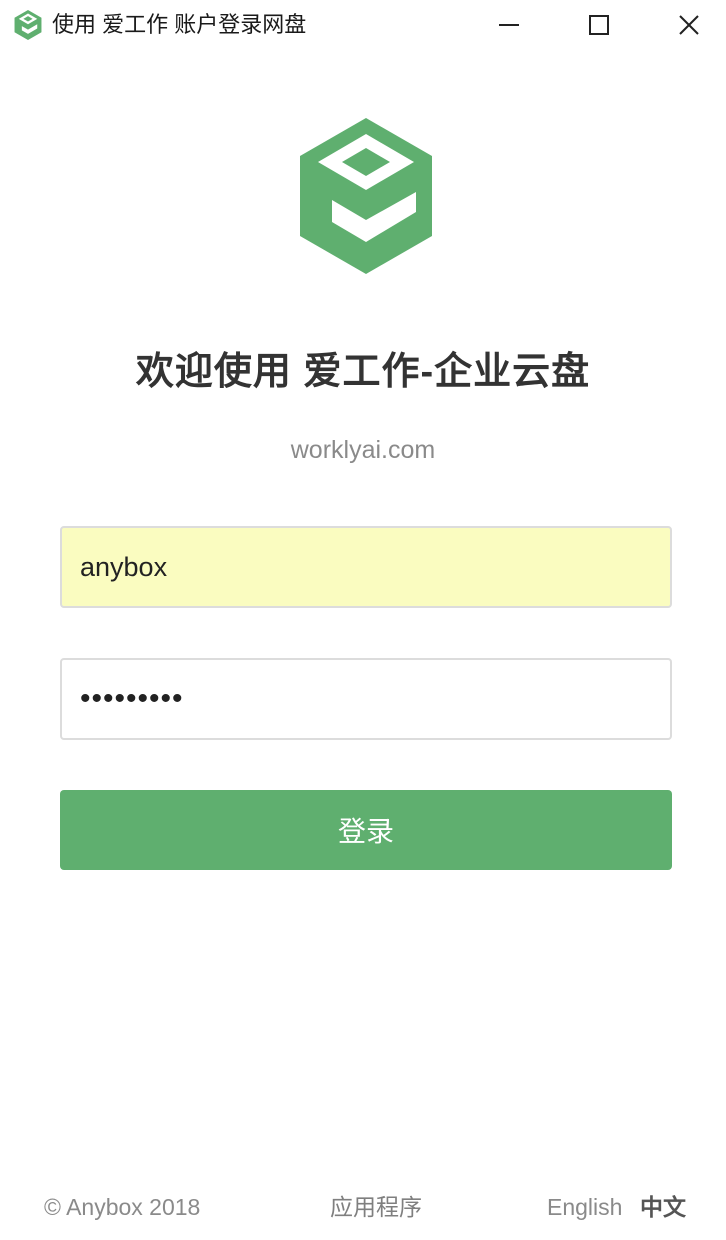  I want to click on window-title: 使用 爱工作 账户登录网盘, so click(179, 24).